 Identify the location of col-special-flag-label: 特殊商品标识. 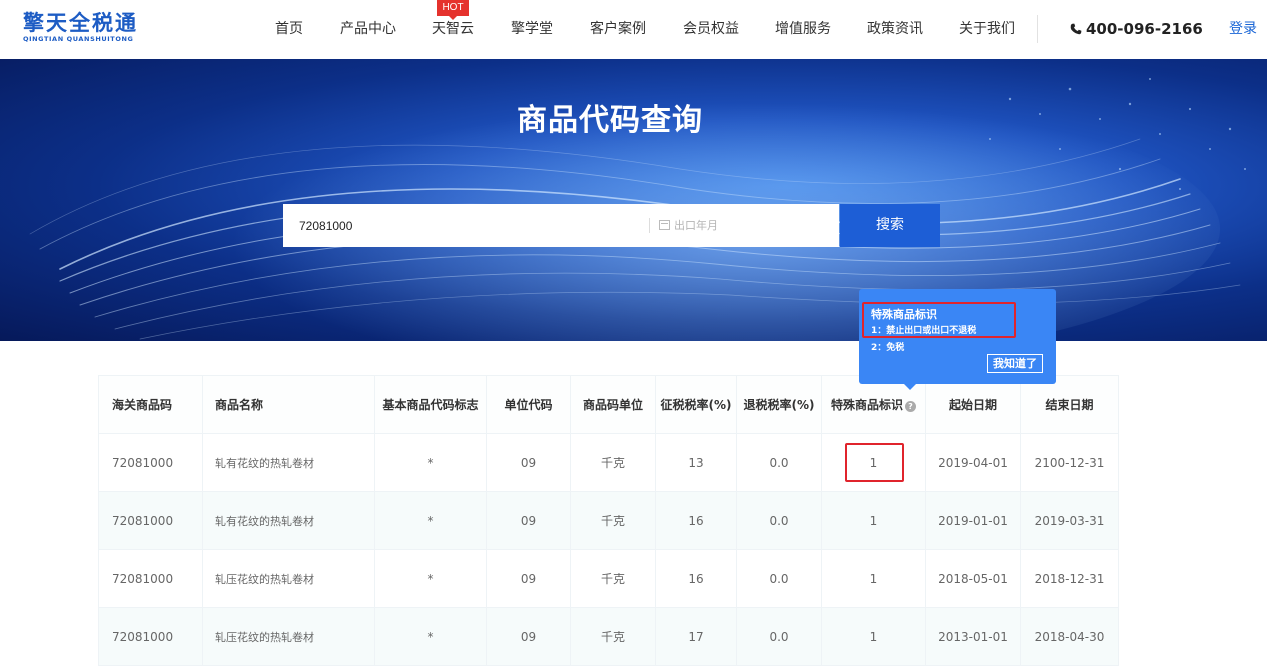
(866, 405).